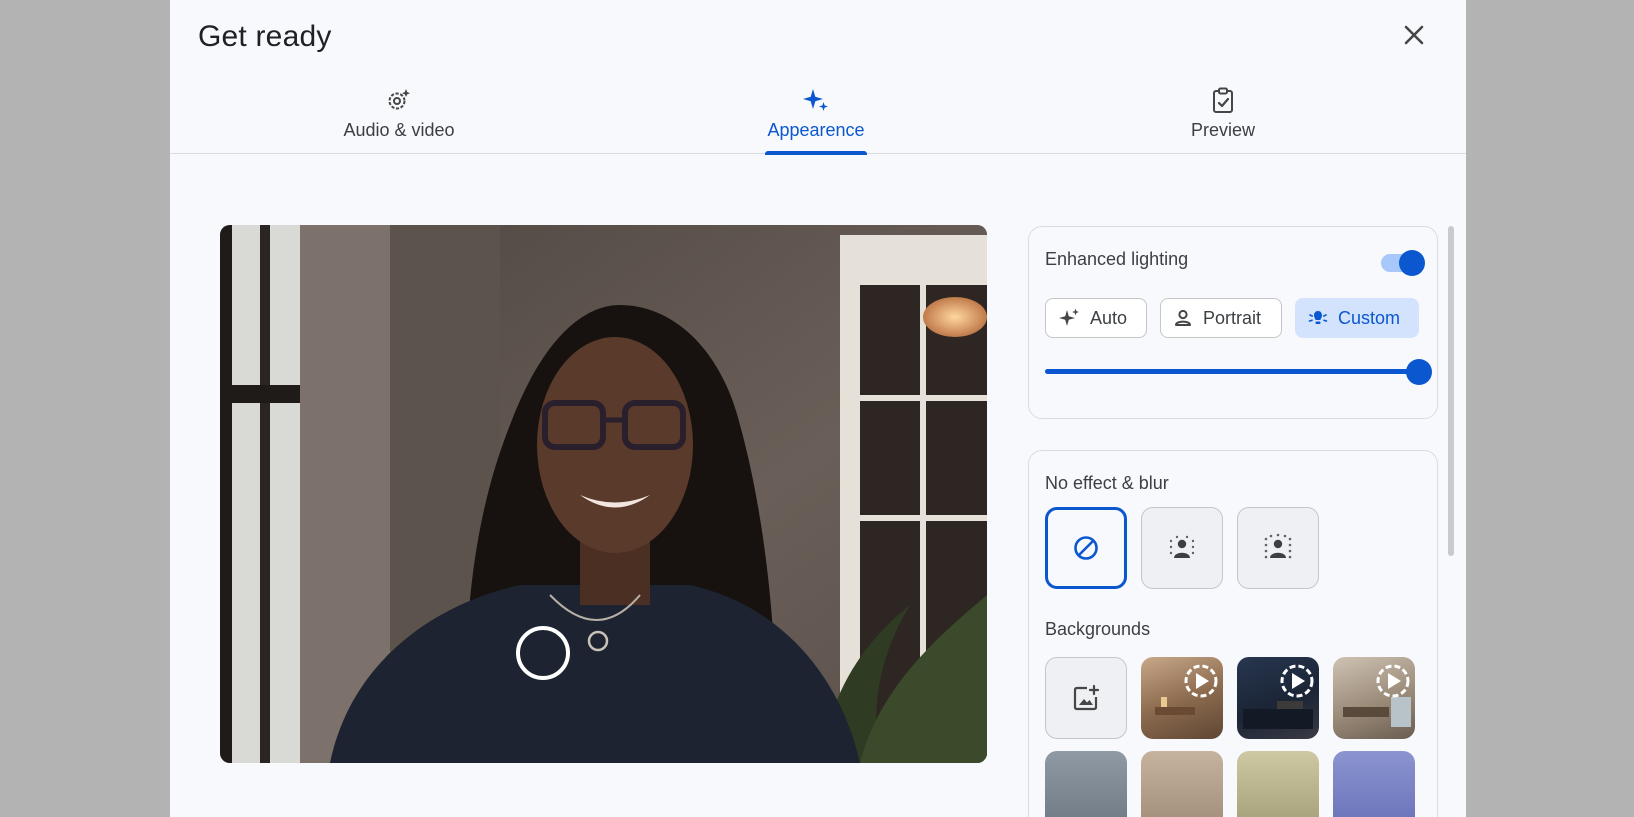  What do you see at coordinates (265, 36) in the screenshot?
I see `dialog-title: Get ready` at bounding box center [265, 36].